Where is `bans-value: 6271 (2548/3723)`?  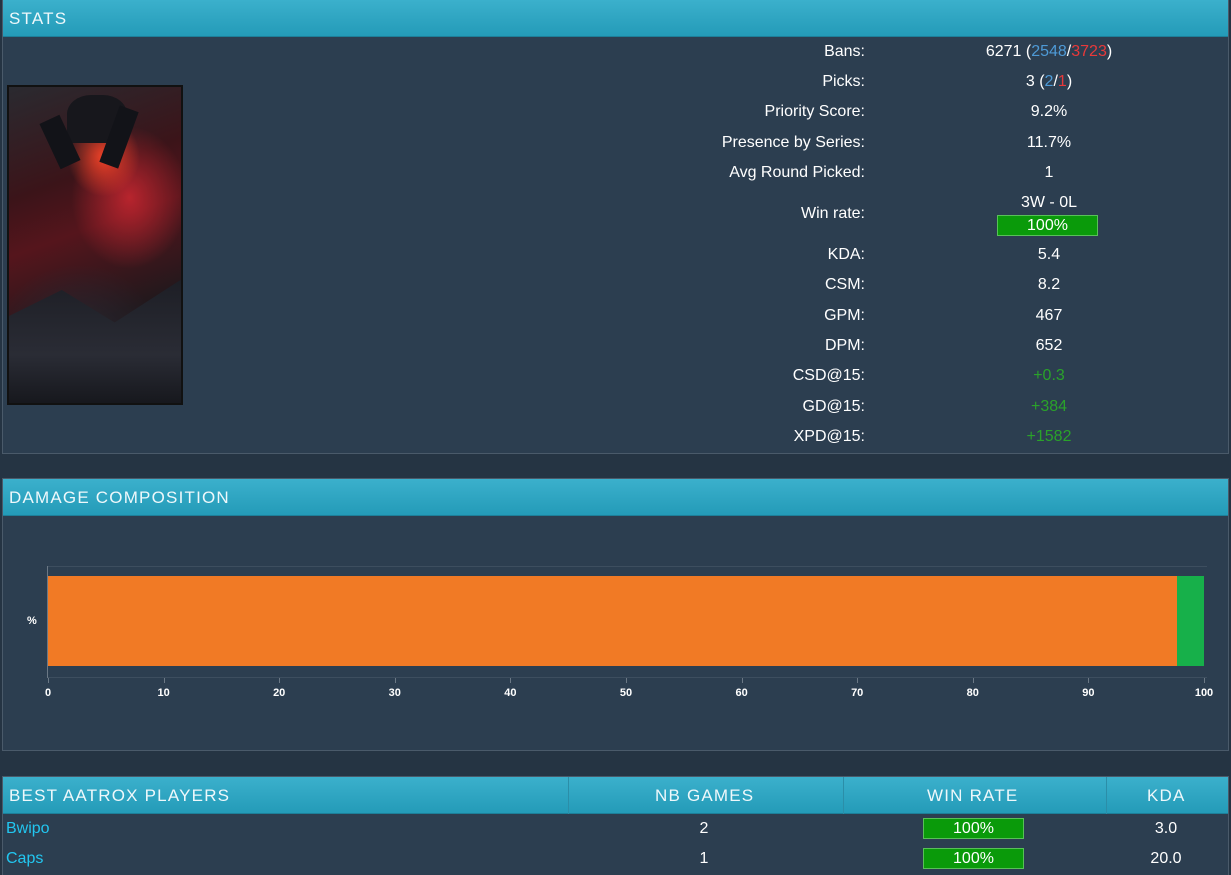 bans-value: 6271 (2548/3723) is located at coordinates (1049, 51).